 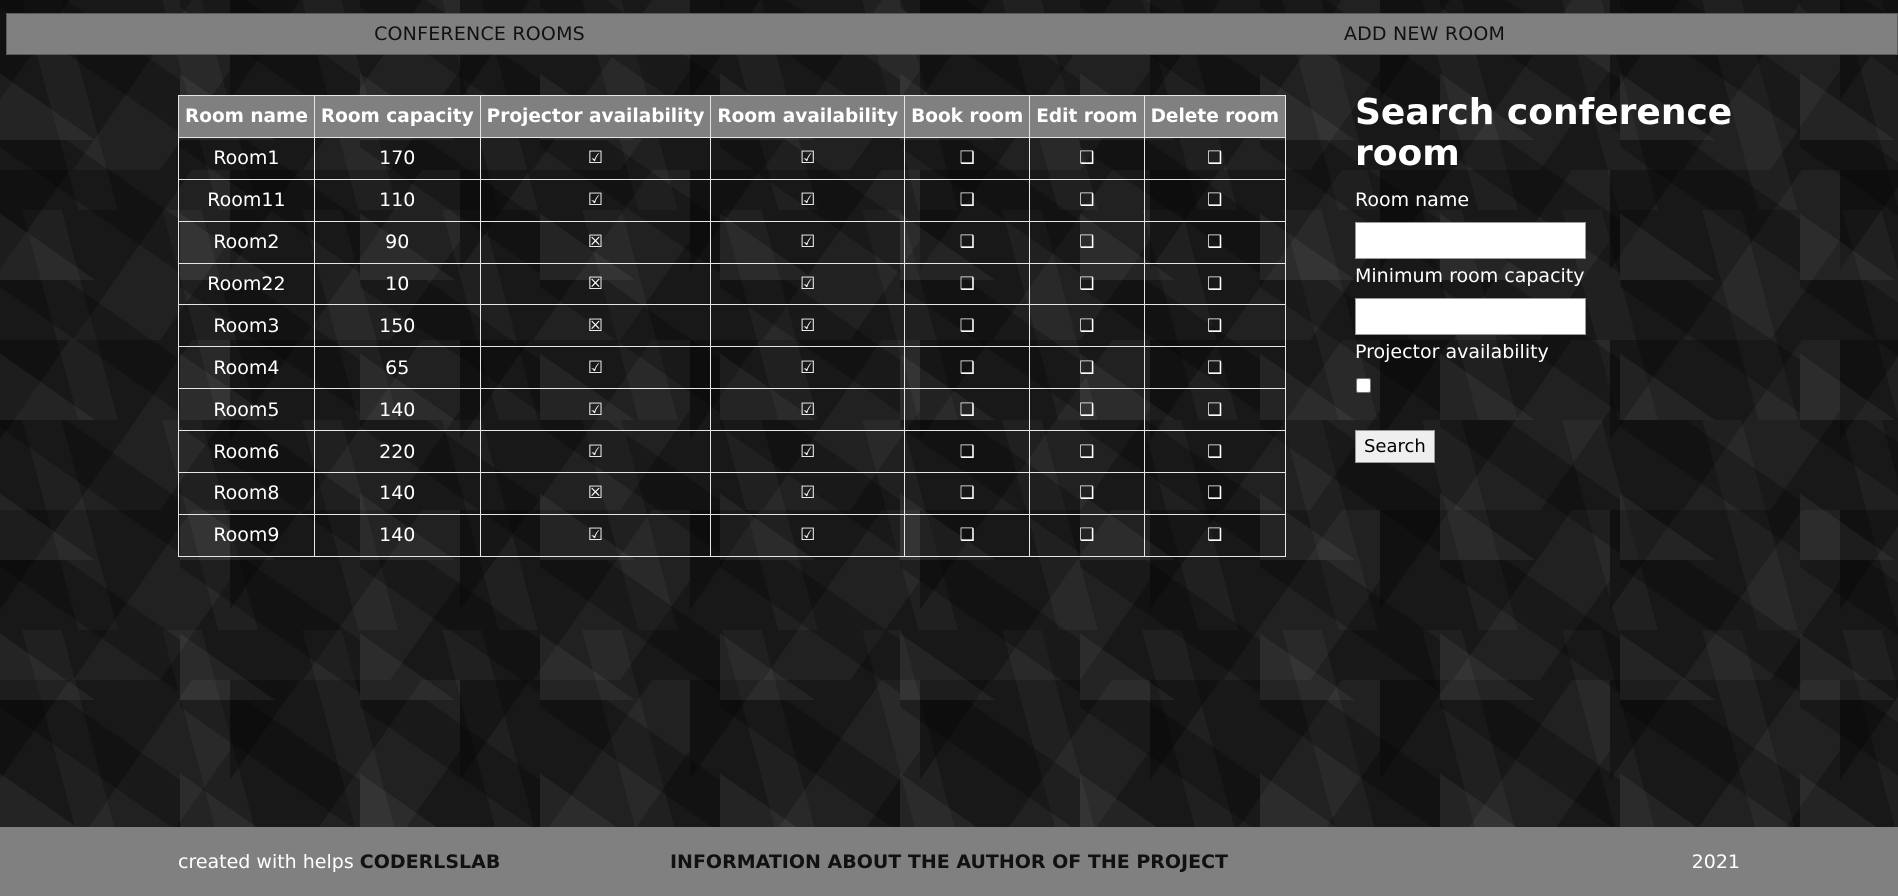 What do you see at coordinates (1424, 34) in the screenshot?
I see `nav-add-new-room-link: ADD NEW ROOM` at bounding box center [1424, 34].